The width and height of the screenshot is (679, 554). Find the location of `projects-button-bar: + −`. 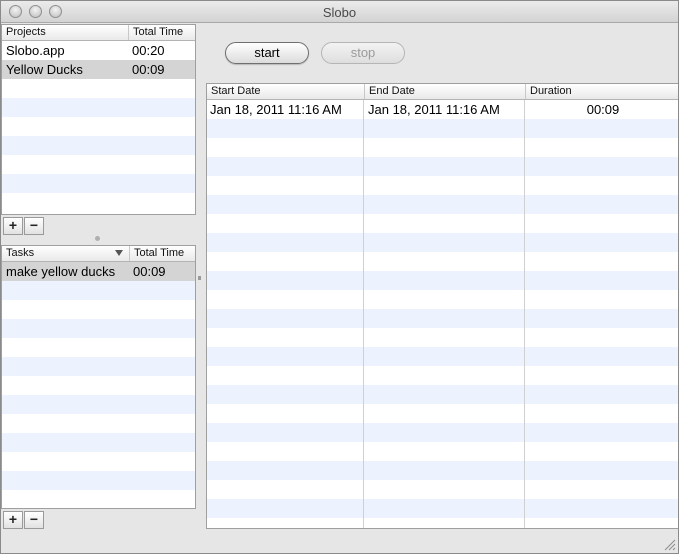

projects-button-bar: + − is located at coordinates (24, 226).